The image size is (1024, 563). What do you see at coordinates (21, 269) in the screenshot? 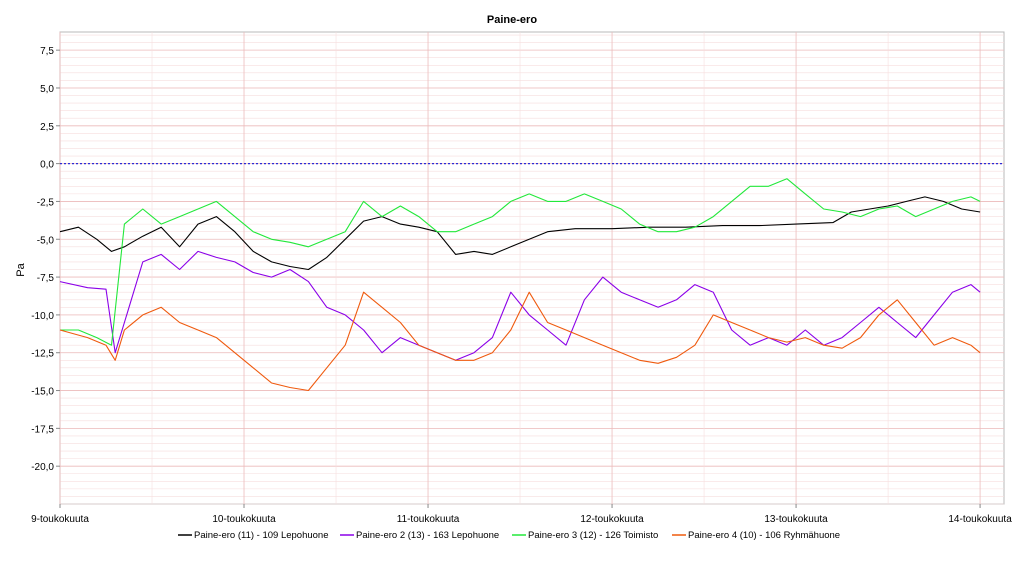
I see `y-axis-label: Pa` at bounding box center [21, 269].